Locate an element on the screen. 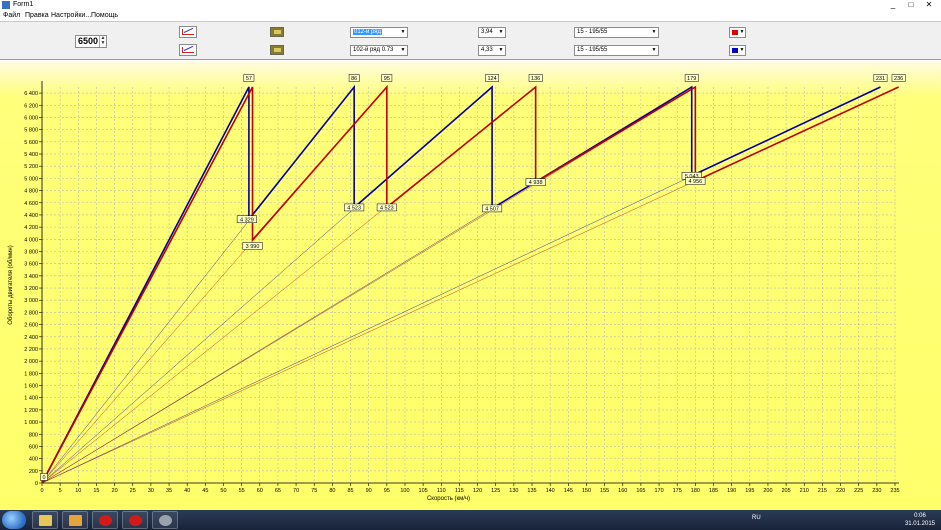  gear-icon is located at coordinates (165, 520).